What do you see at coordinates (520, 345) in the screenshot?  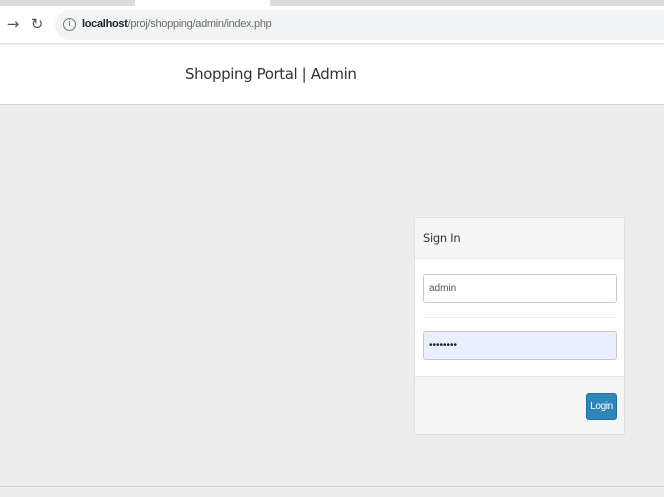 I see `password-input` at bounding box center [520, 345].